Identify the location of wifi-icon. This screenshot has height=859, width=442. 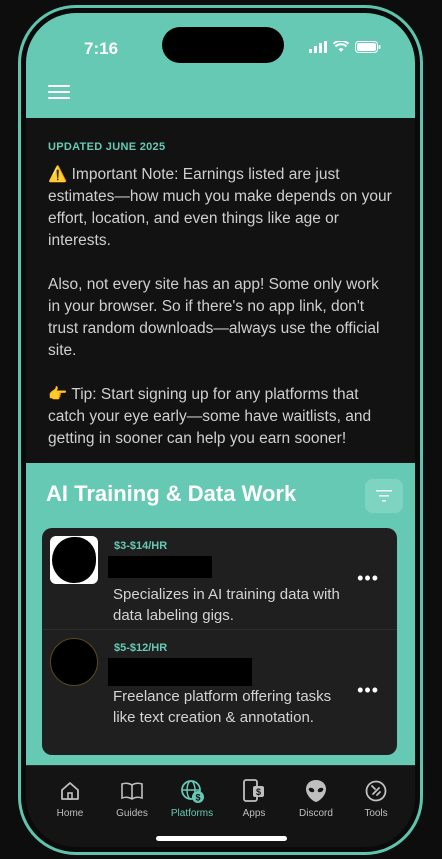
(341, 46).